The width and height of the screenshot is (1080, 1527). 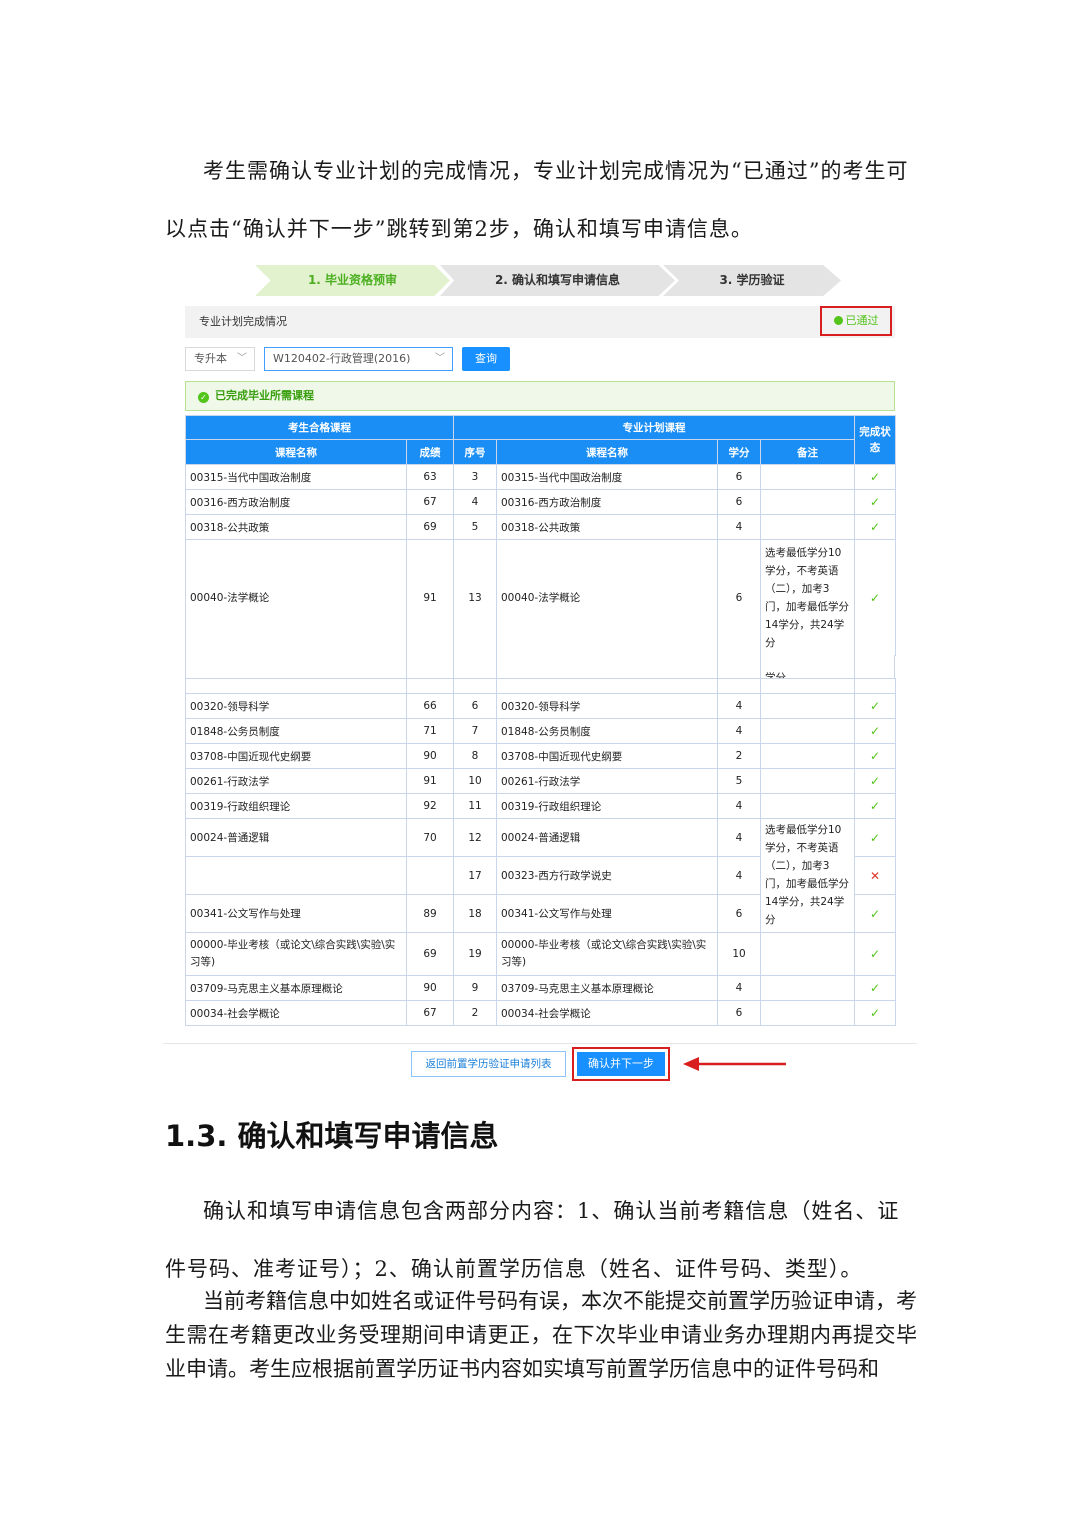 What do you see at coordinates (296, 527) in the screenshot?
I see `cell-course: 00318-公共政策` at bounding box center [296, 527].